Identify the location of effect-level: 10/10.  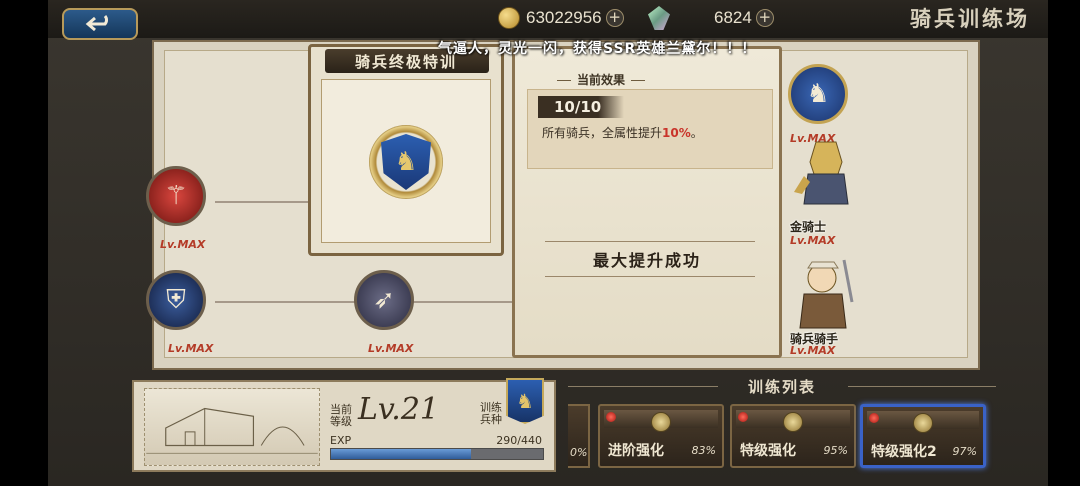
(581, 107).